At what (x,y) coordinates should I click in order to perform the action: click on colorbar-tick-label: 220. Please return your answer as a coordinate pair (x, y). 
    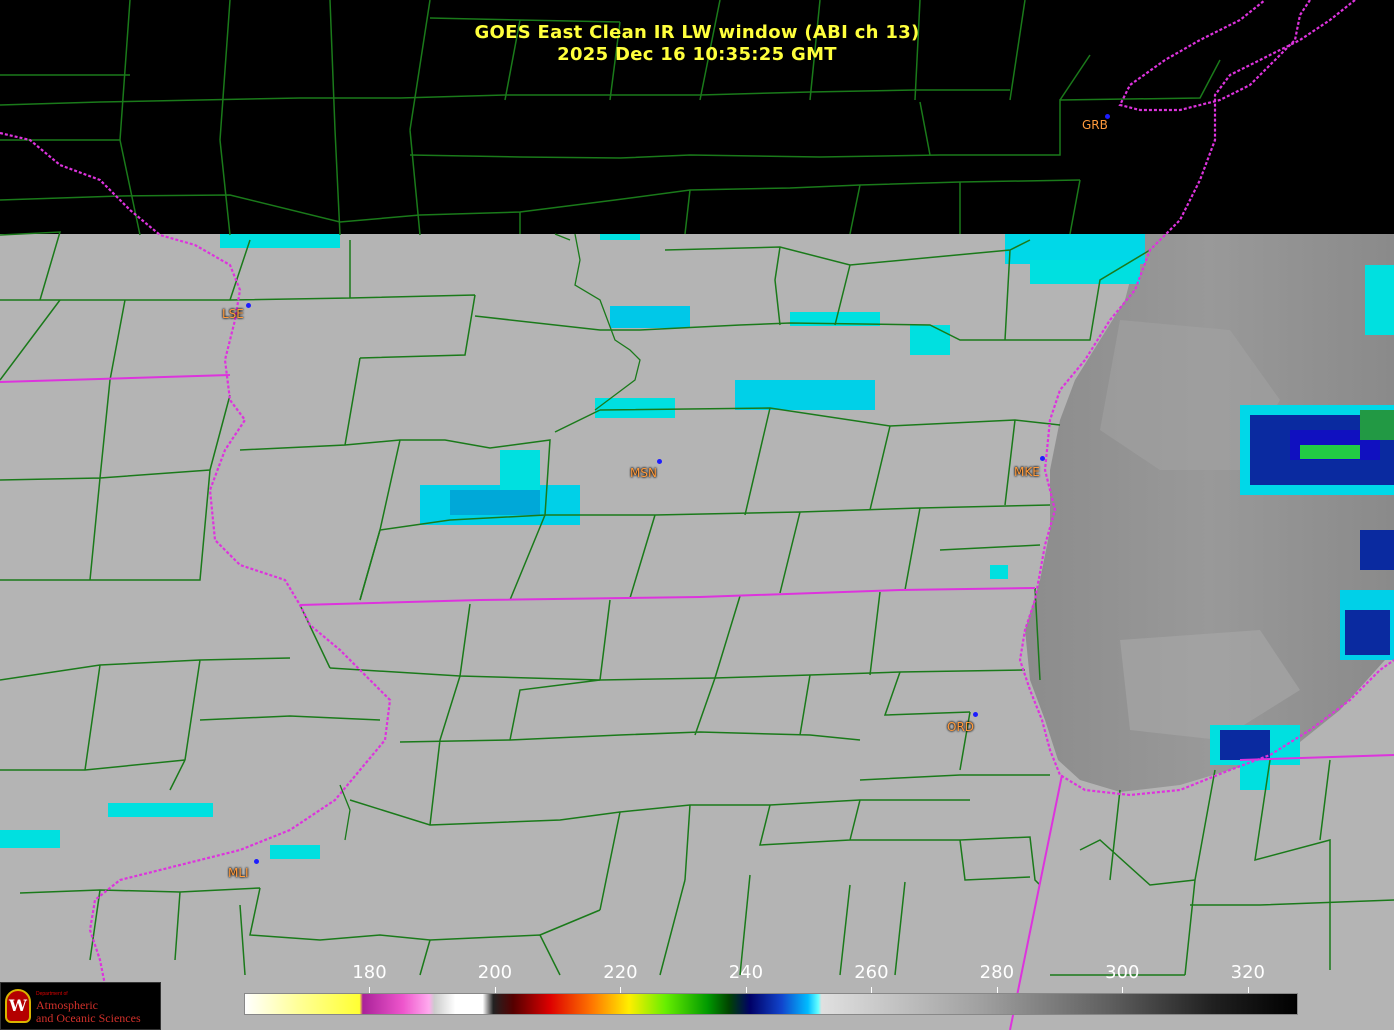
    Looking at the image, I should click on (620, 972).